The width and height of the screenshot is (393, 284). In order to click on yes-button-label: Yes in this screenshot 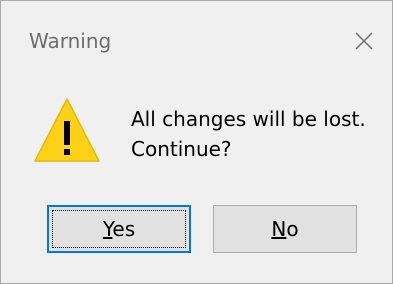, I will do `click(119, 229)`.